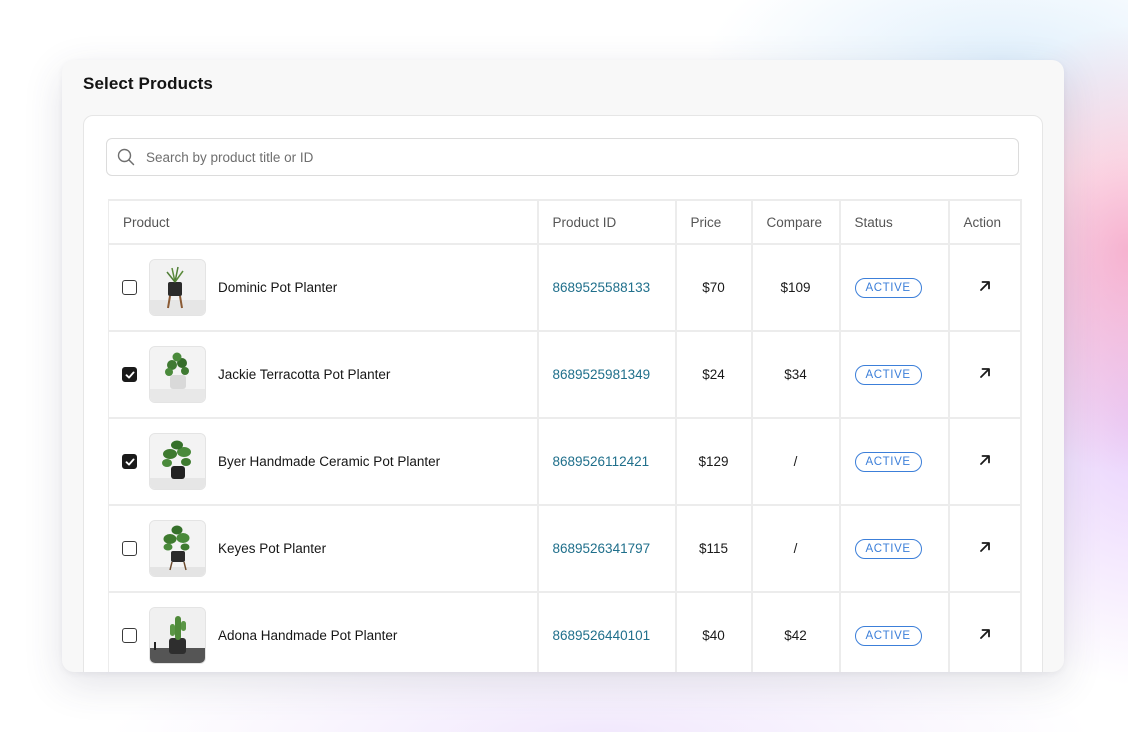  I want to click on product-id-cell: 8689526112421, so click(606, 461).